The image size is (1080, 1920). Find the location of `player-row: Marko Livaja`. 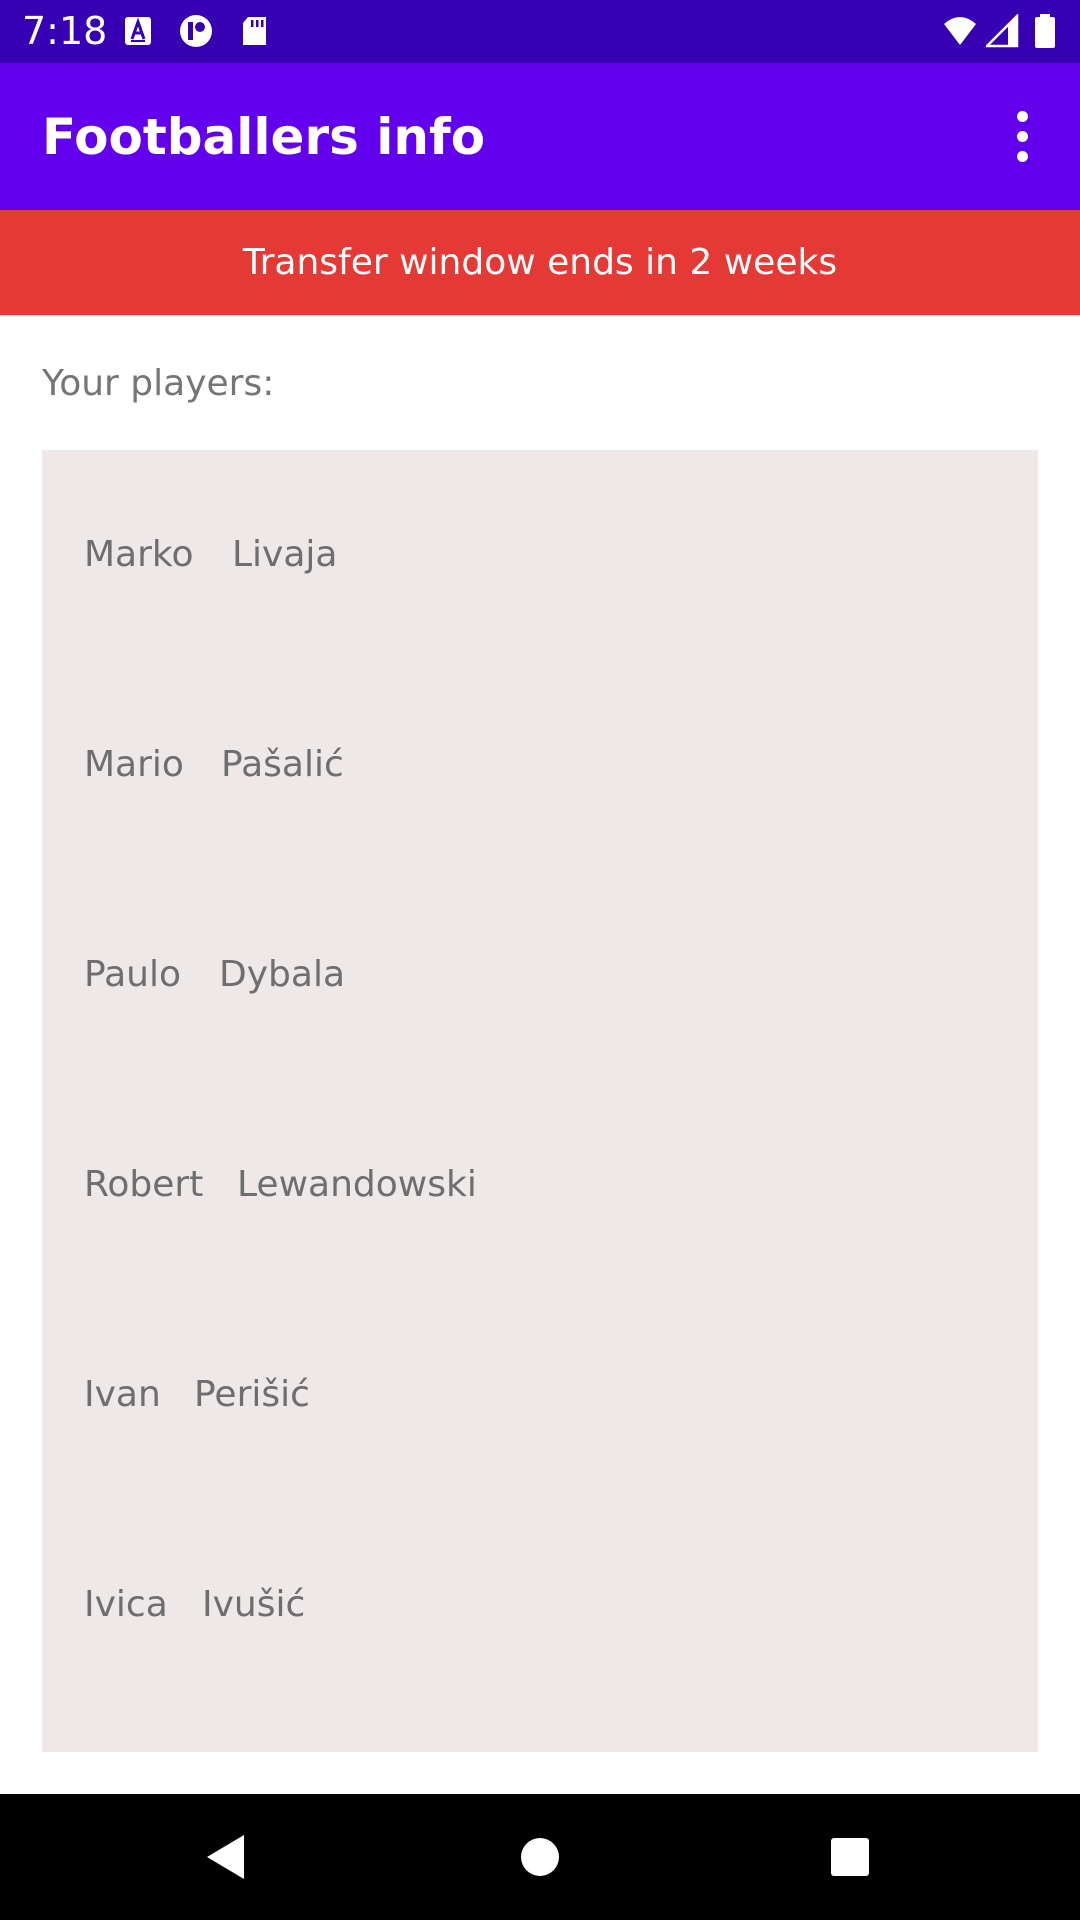

player-row: Marko Livaja is located at coordinates (540, 555).